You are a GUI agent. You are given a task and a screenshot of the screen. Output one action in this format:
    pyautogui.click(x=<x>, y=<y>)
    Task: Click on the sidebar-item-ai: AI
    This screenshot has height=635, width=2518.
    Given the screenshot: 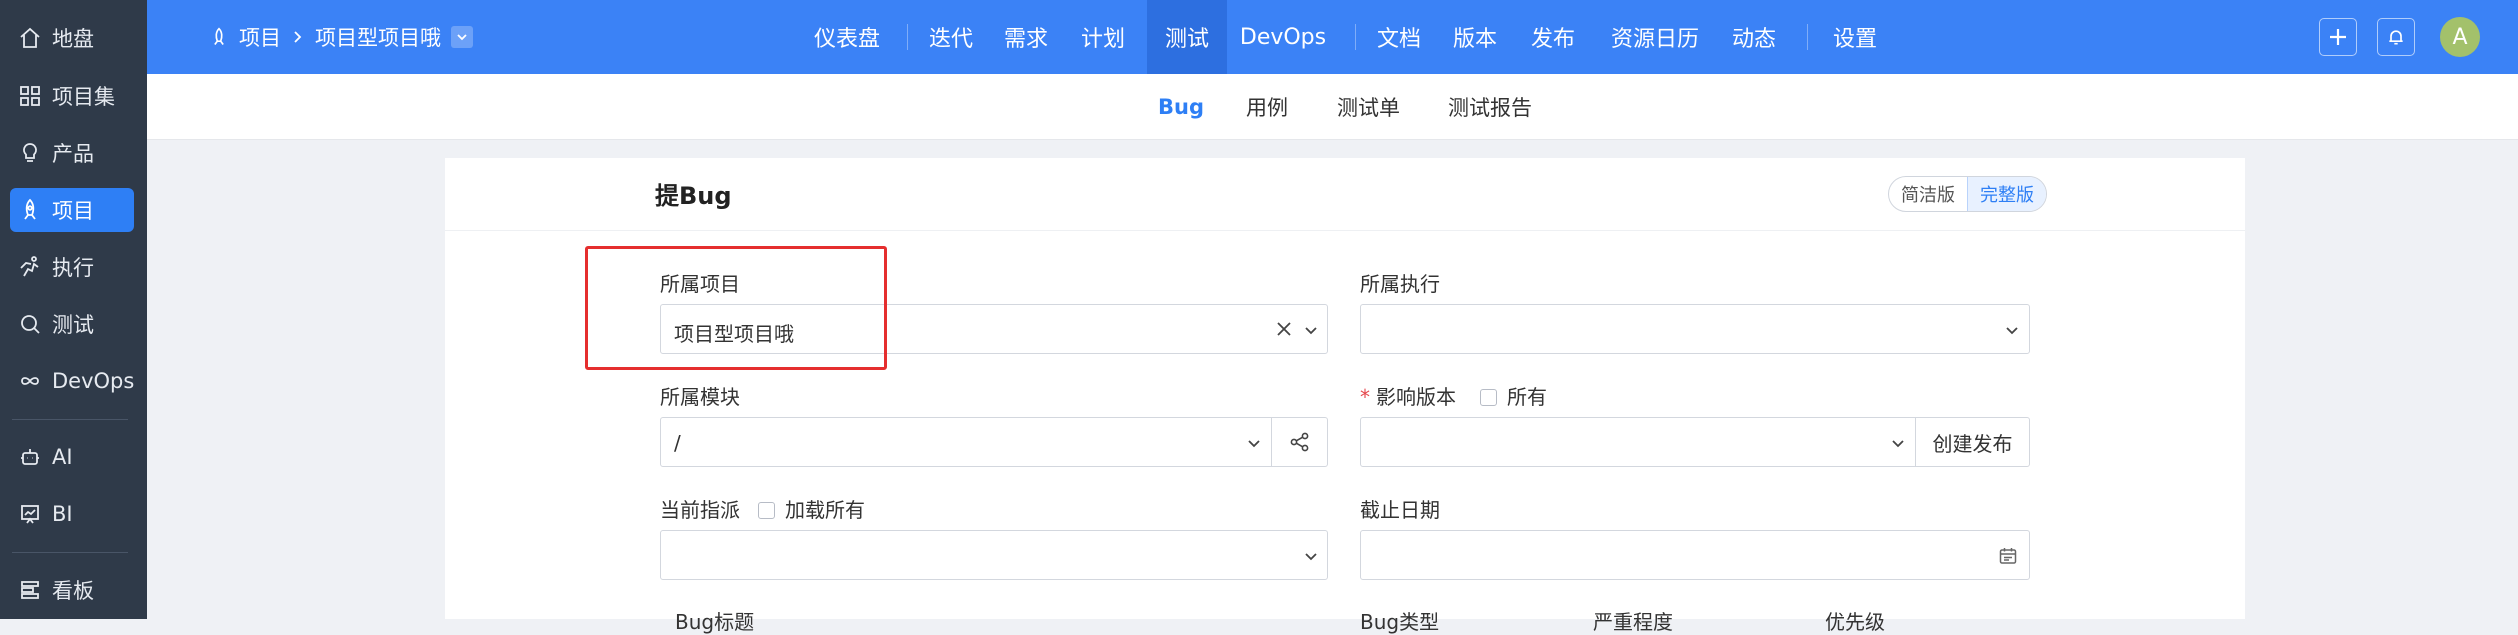 What is the action you would take?
    pyautogui.click(x=72, y=457)
    